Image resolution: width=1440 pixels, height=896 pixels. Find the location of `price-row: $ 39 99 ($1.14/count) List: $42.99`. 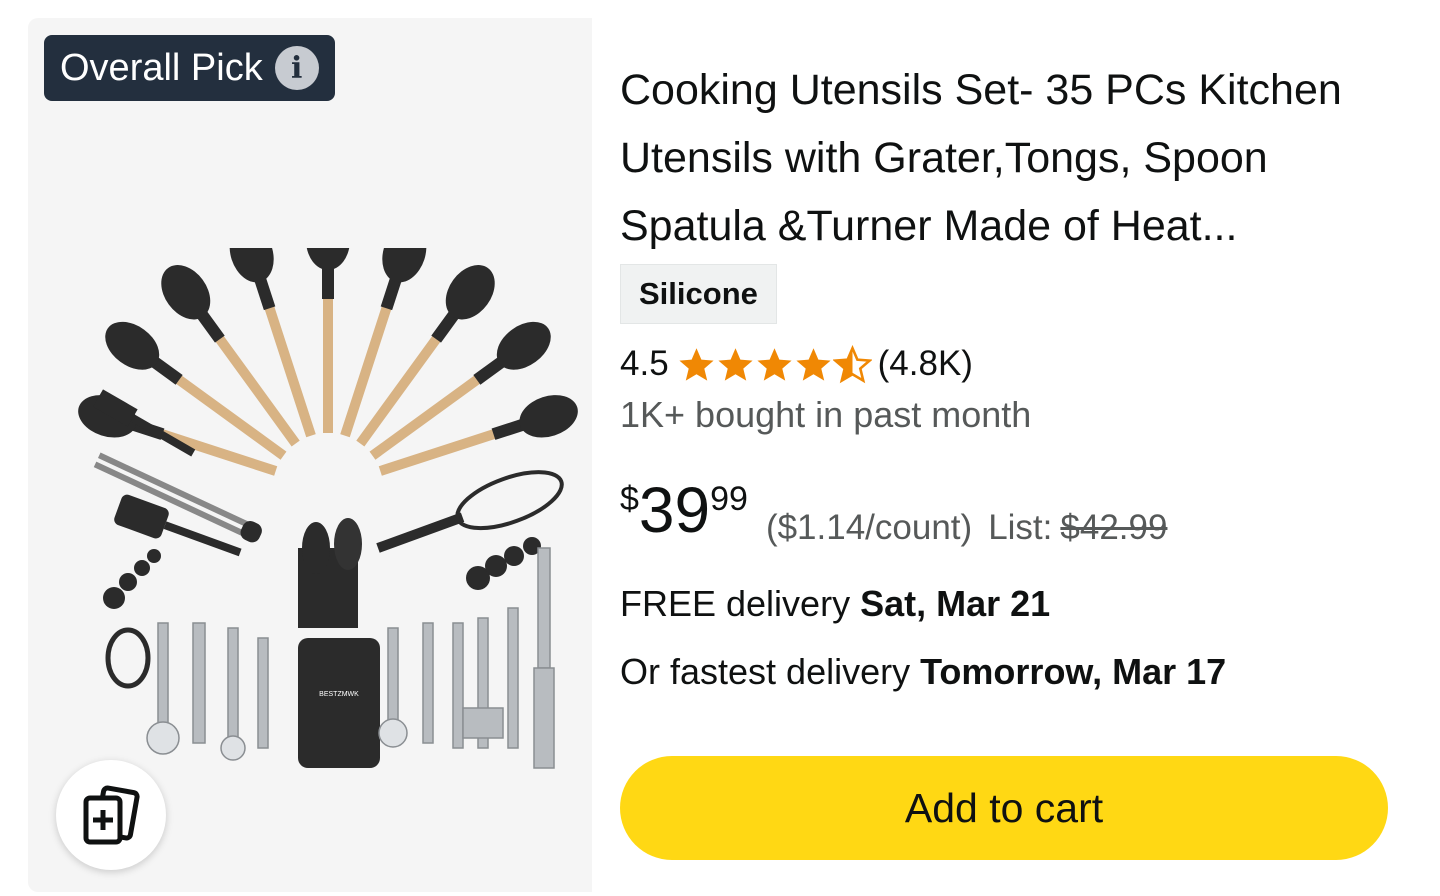

price-row: $ 39 99 ($1.14/count) List: $42.99 is located at coordinates (893, 515).